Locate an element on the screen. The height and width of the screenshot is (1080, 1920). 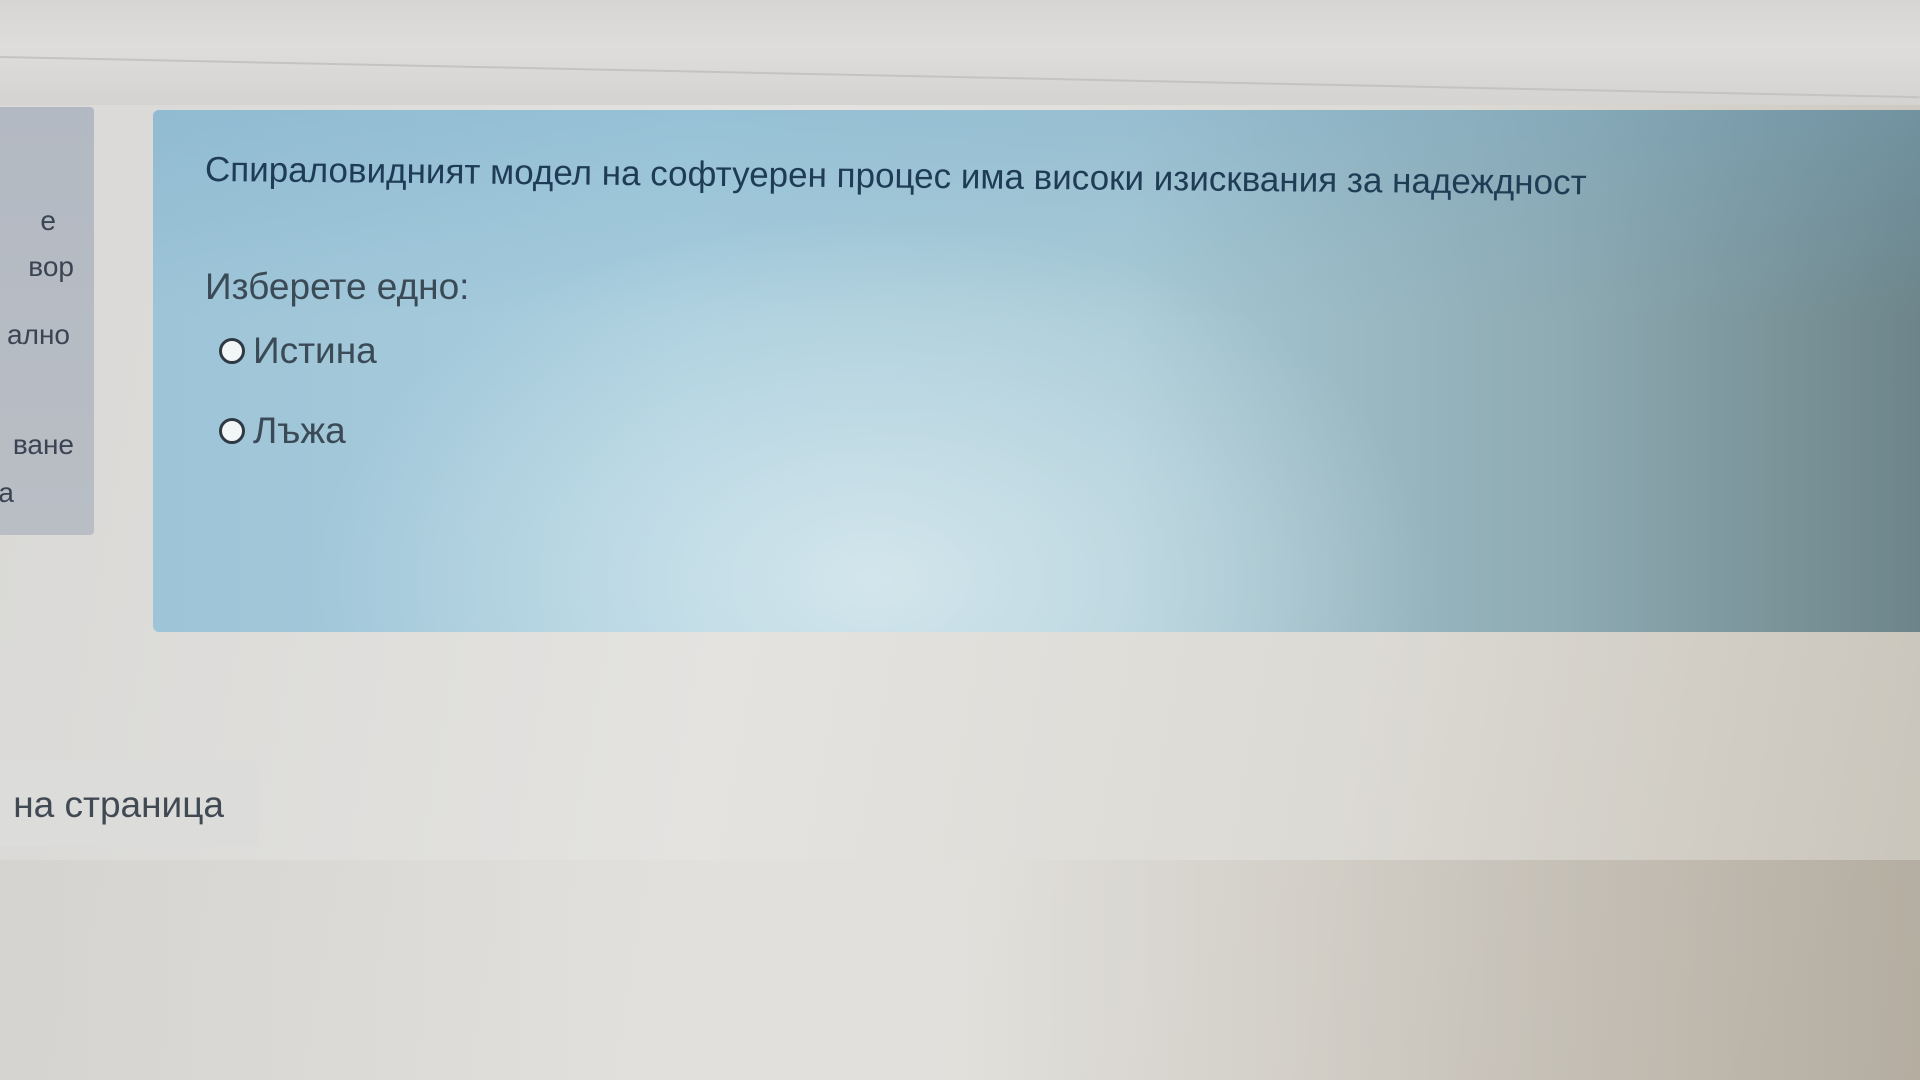
answer-prompt: Изберете едно: is located at coordinates (337, 286).